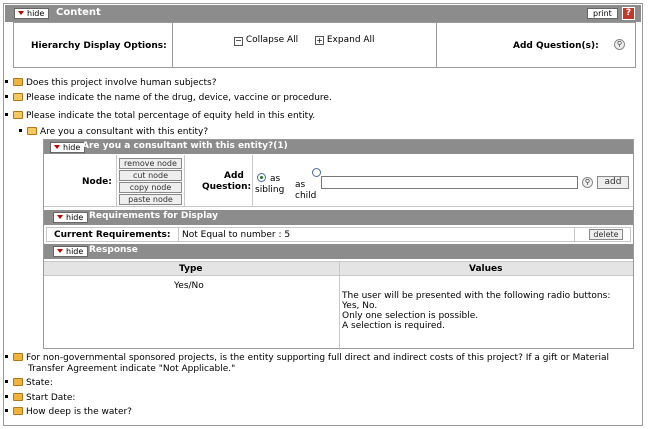 Image resolution: width=648 pixels, height=429 pixels. Describe the element at coordinates (275, 179) in the screenshot. I see `as-sibling-label-line1: as` at that location.